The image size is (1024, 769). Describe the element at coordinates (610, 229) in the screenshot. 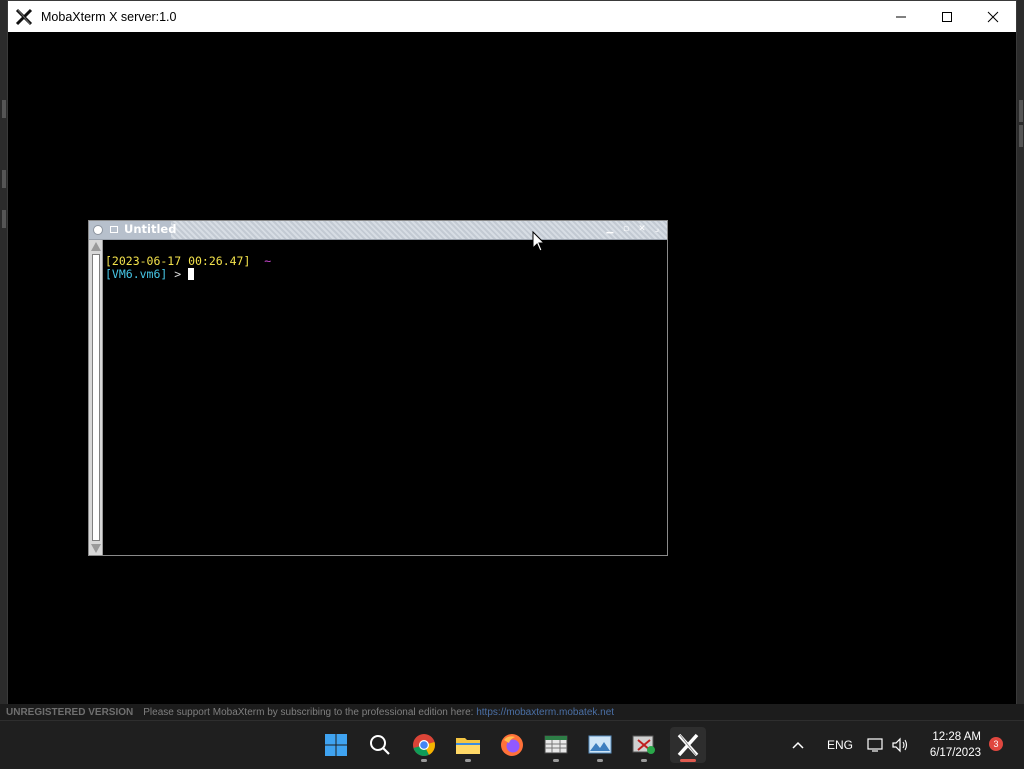

I see `xterm-minimize-button: ▁` at that location.